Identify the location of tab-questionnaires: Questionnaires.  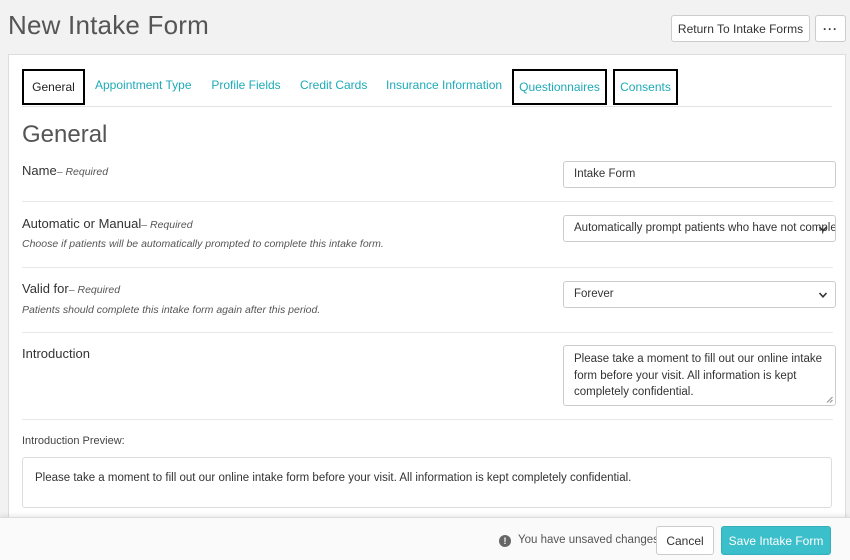
(559, 87).